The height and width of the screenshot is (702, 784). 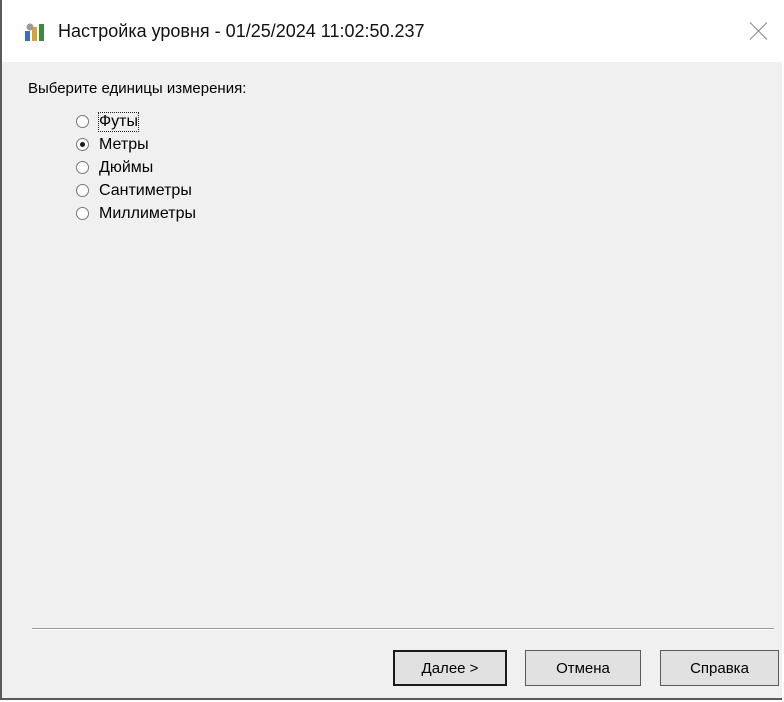 What do you see at coordinates (34, 32) in the screenshot?
I see `app-settings-icon` at bounding box center [34, 32].